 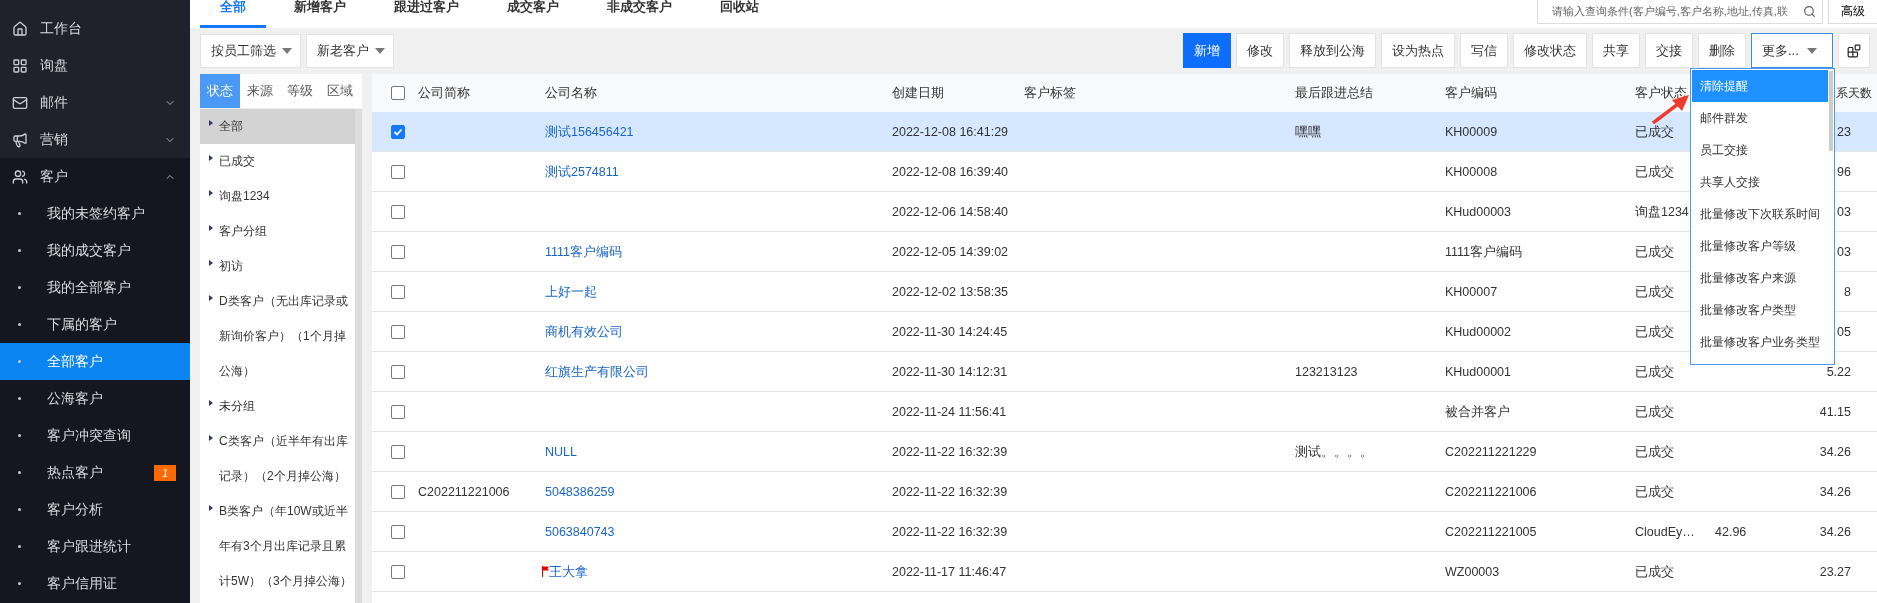 I want to click on toolbar-button: 释放到公海, so click(x=1332, y=50).